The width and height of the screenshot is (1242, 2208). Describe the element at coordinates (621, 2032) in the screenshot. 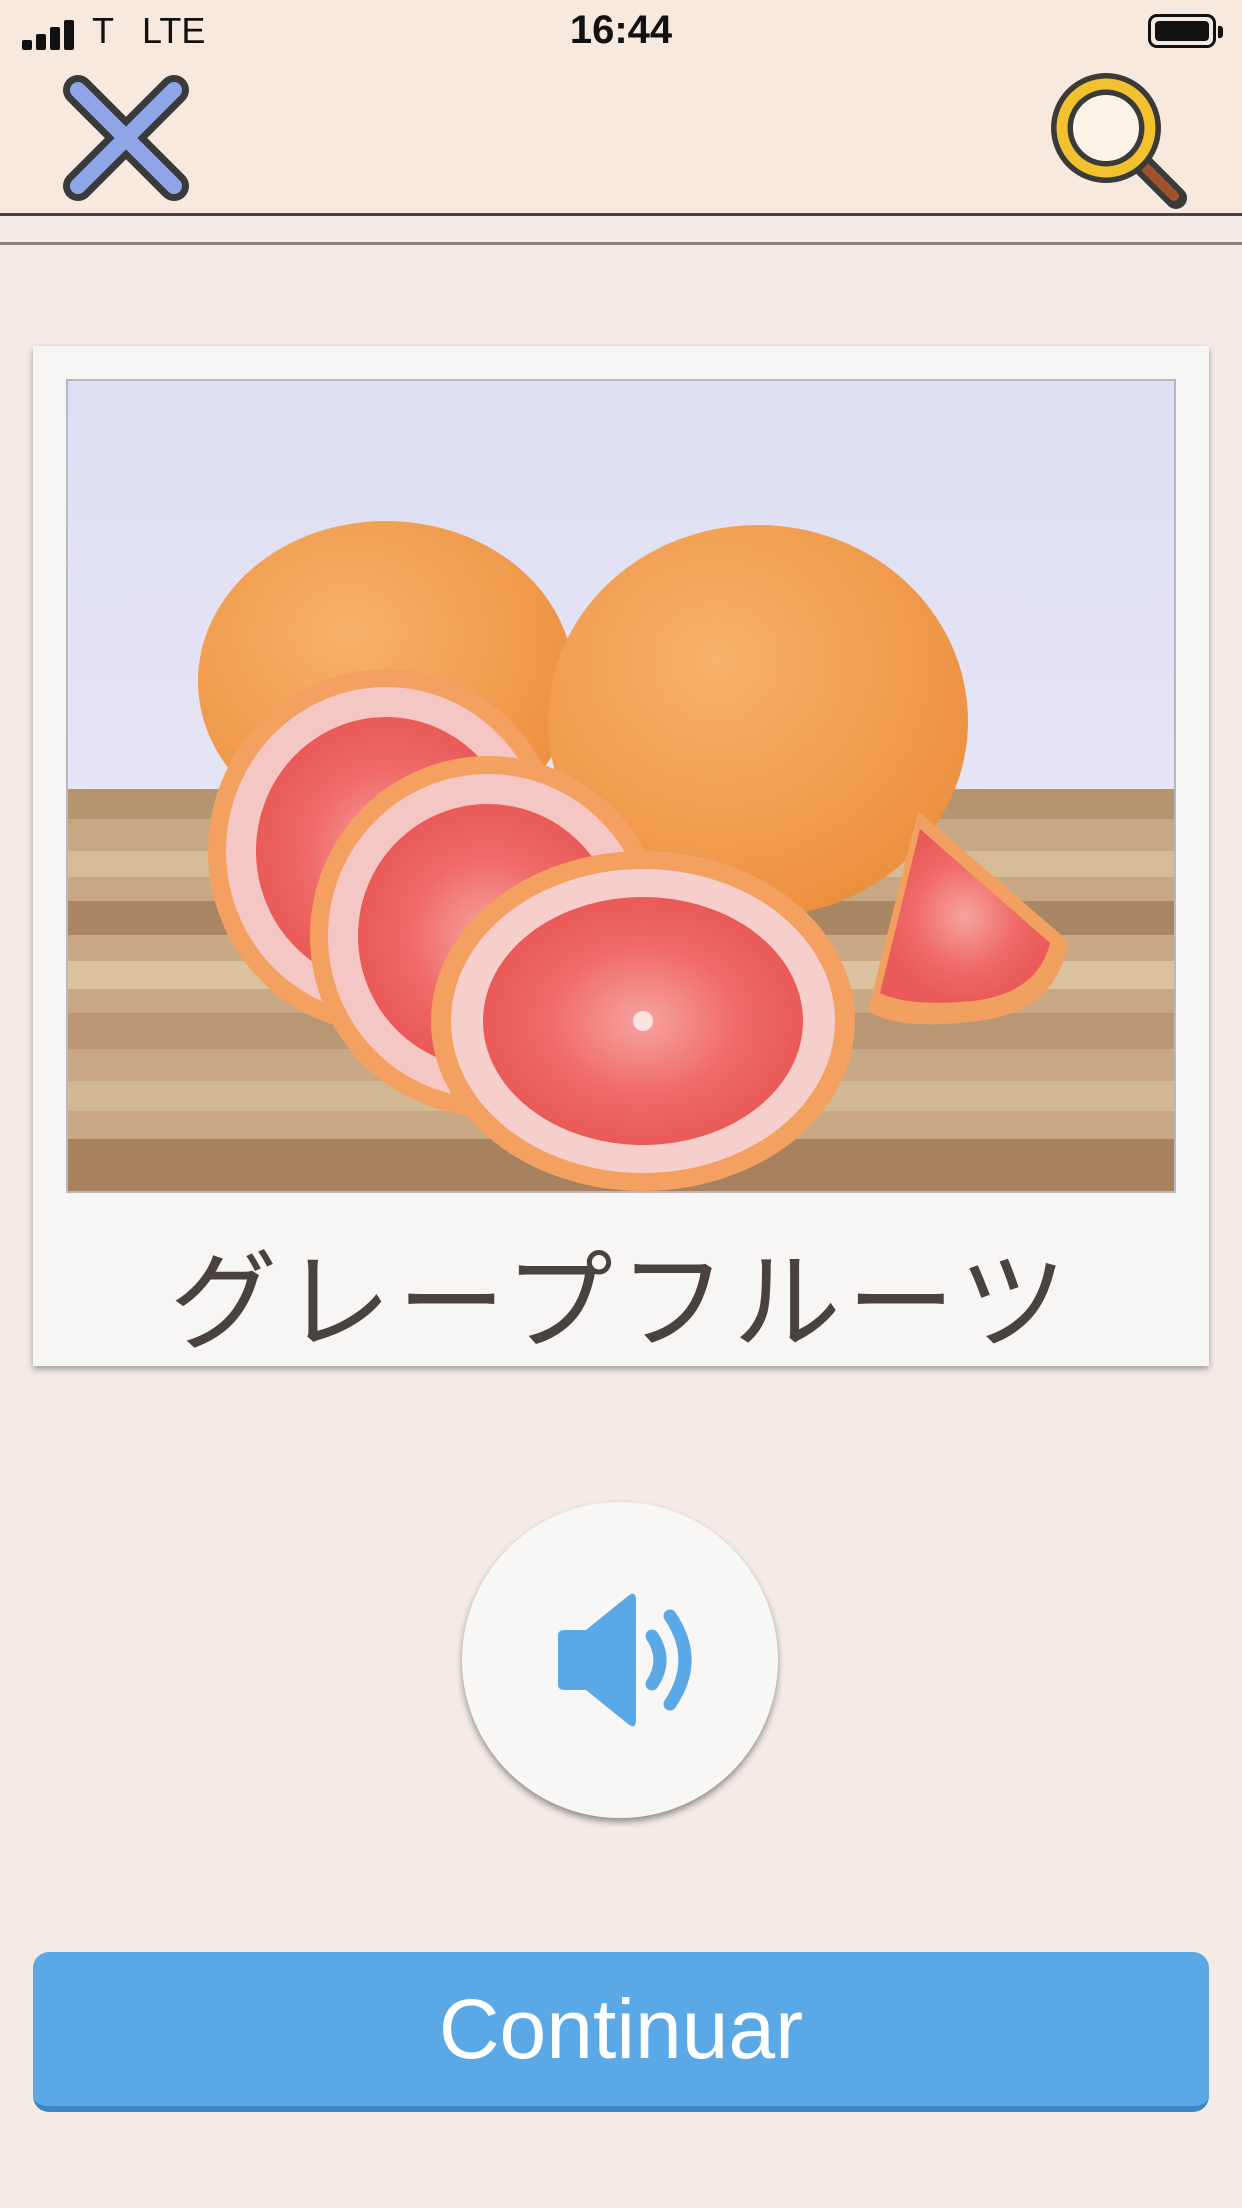

I see `continue-button: Continuar` at that location.